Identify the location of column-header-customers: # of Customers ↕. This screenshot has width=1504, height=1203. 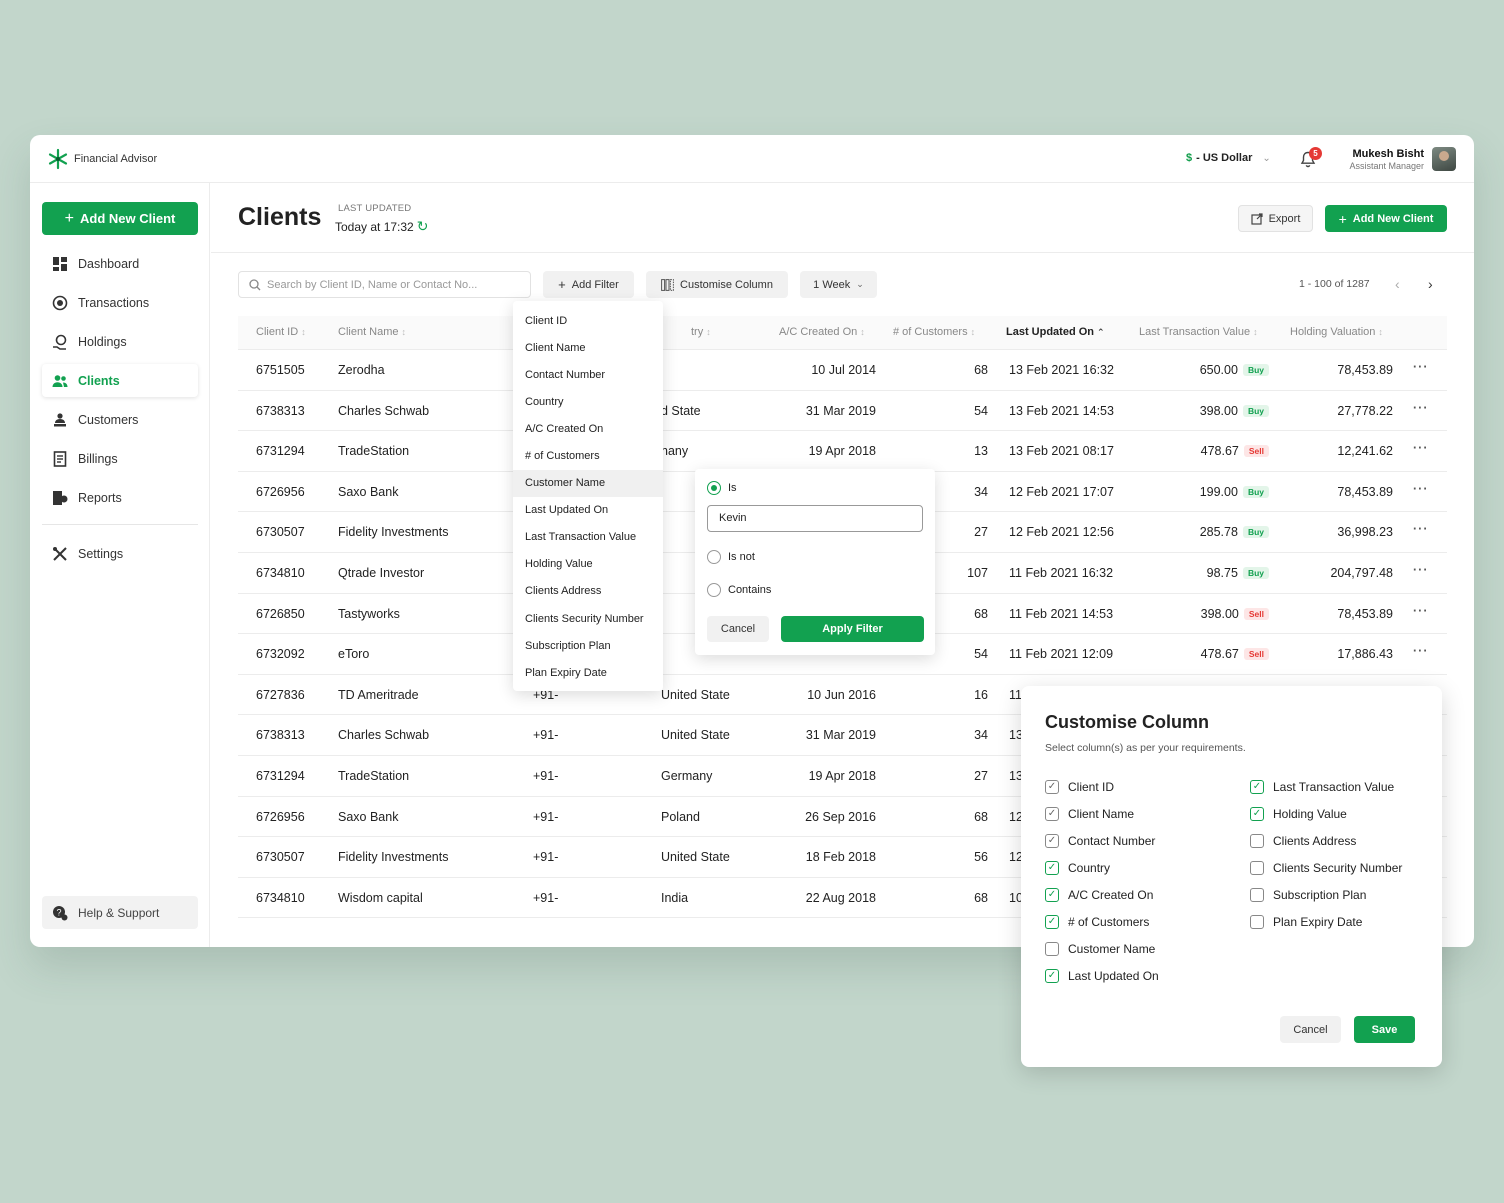
(934, 332).